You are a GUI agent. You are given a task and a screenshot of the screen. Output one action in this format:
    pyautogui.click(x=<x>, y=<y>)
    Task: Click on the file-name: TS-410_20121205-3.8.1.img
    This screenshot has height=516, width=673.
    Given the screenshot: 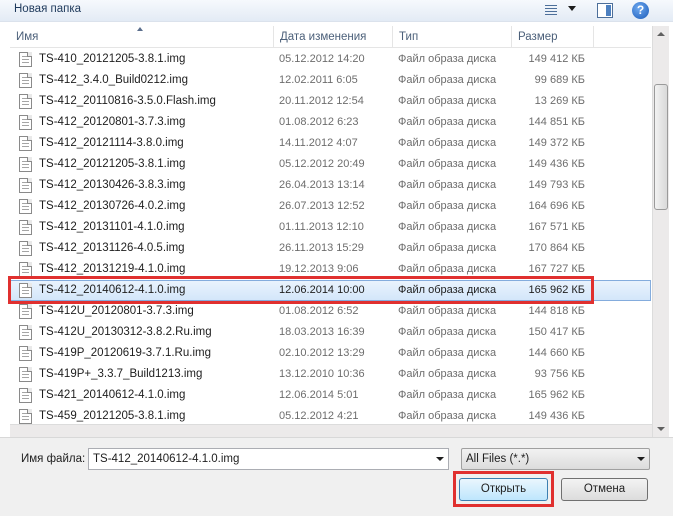 What is the action you would take?
    pyautogui.click(x=112, y=59)
    